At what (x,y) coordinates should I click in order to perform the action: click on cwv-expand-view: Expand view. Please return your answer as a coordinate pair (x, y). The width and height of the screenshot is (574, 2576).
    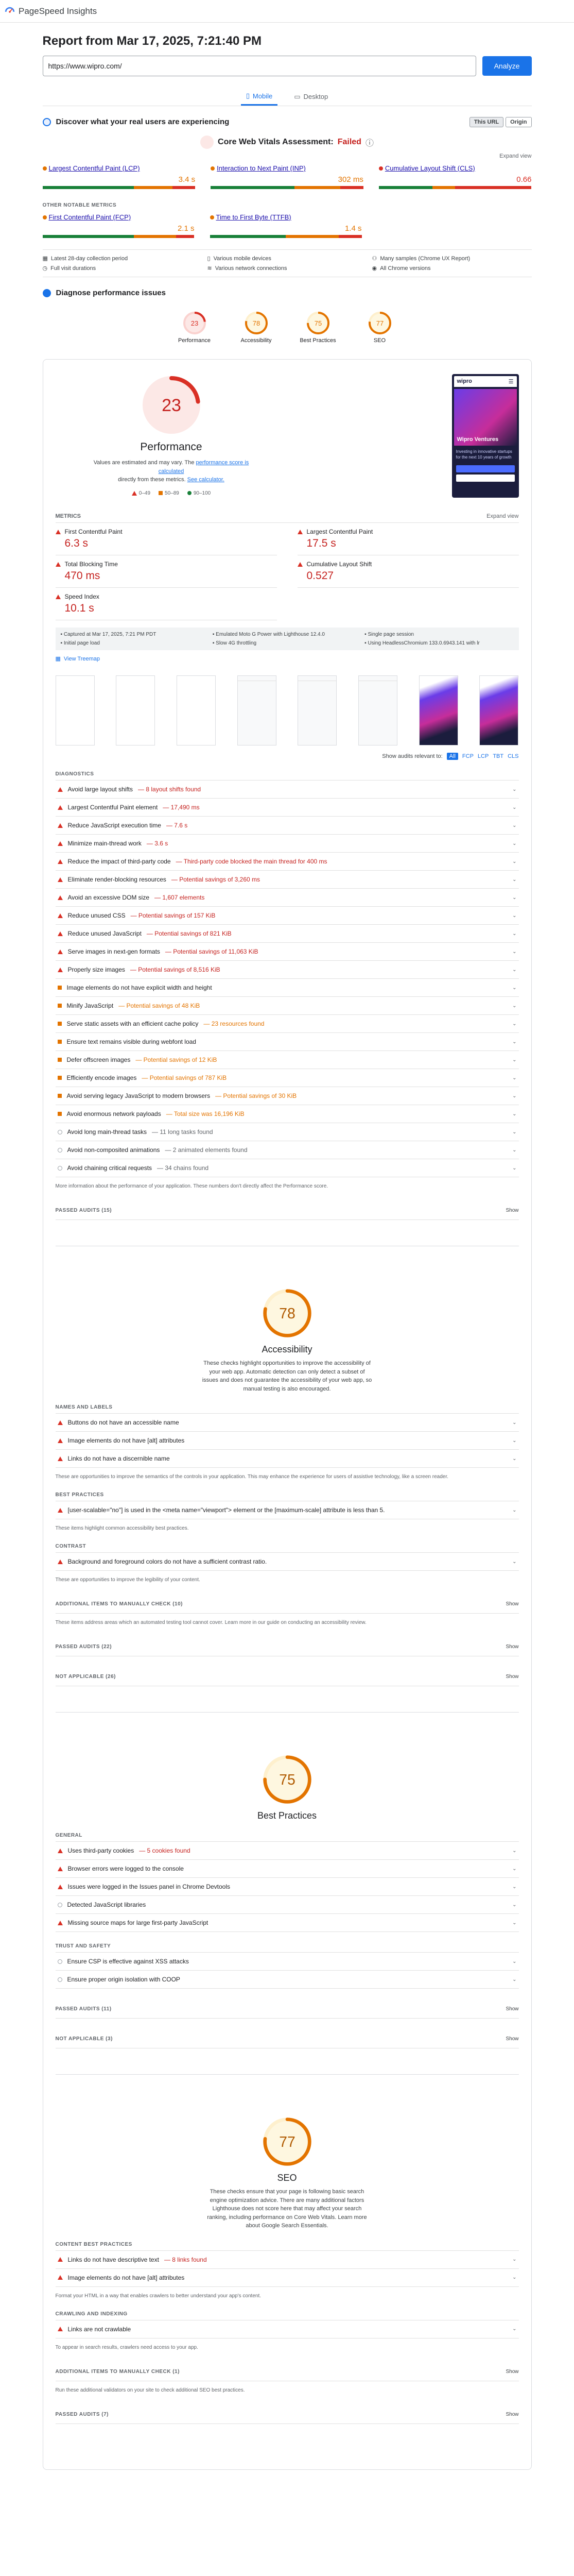
    Looking at the image, I should click on (287, 156).